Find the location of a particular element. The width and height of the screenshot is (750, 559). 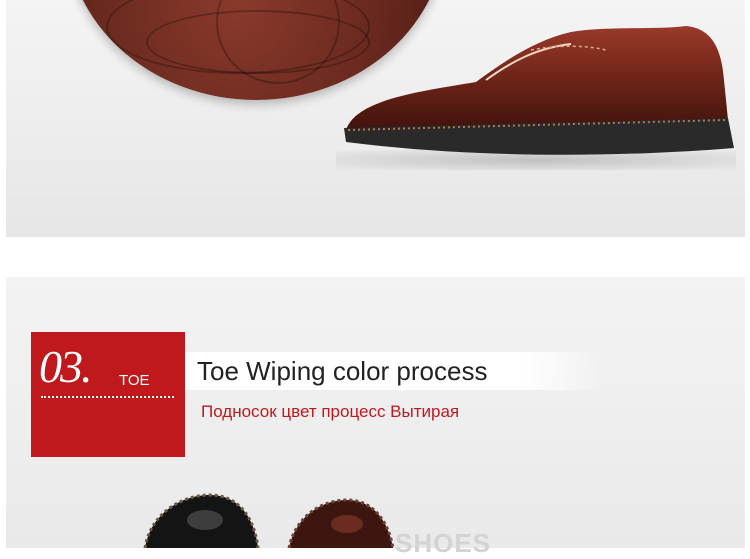

section-title-ru: Подносок цвет процесс Вытирая is located at coordinates (330, 411).